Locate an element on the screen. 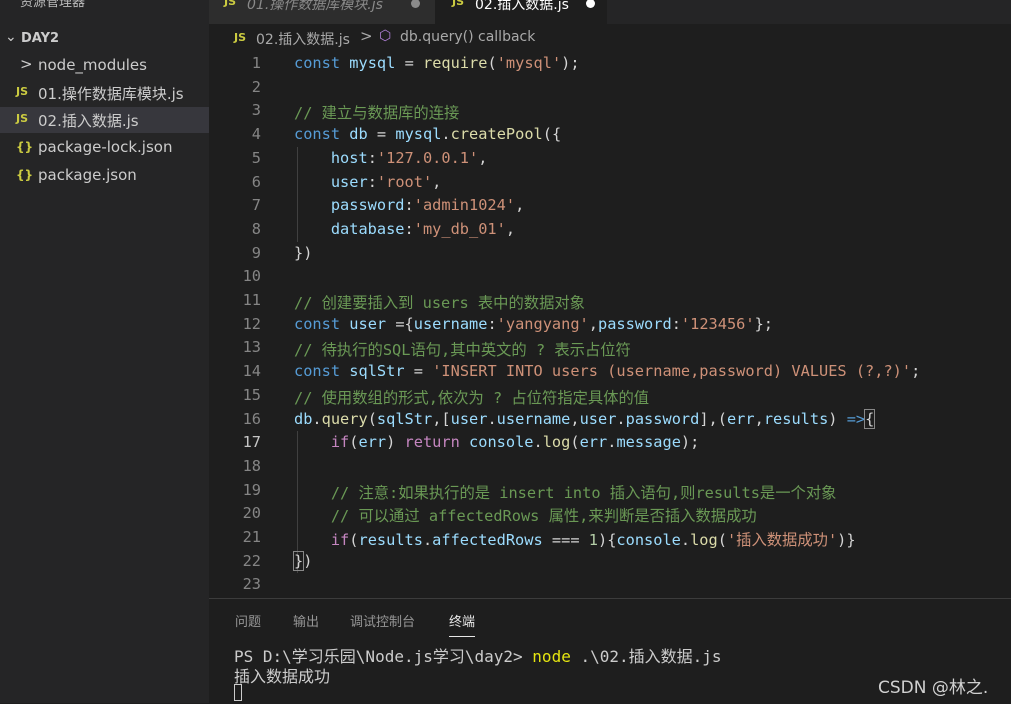 Image resolution: width=1011 pixels, height=704 pixels. terminal-output: 插入数据成功 is located at coordinates (282, 676).